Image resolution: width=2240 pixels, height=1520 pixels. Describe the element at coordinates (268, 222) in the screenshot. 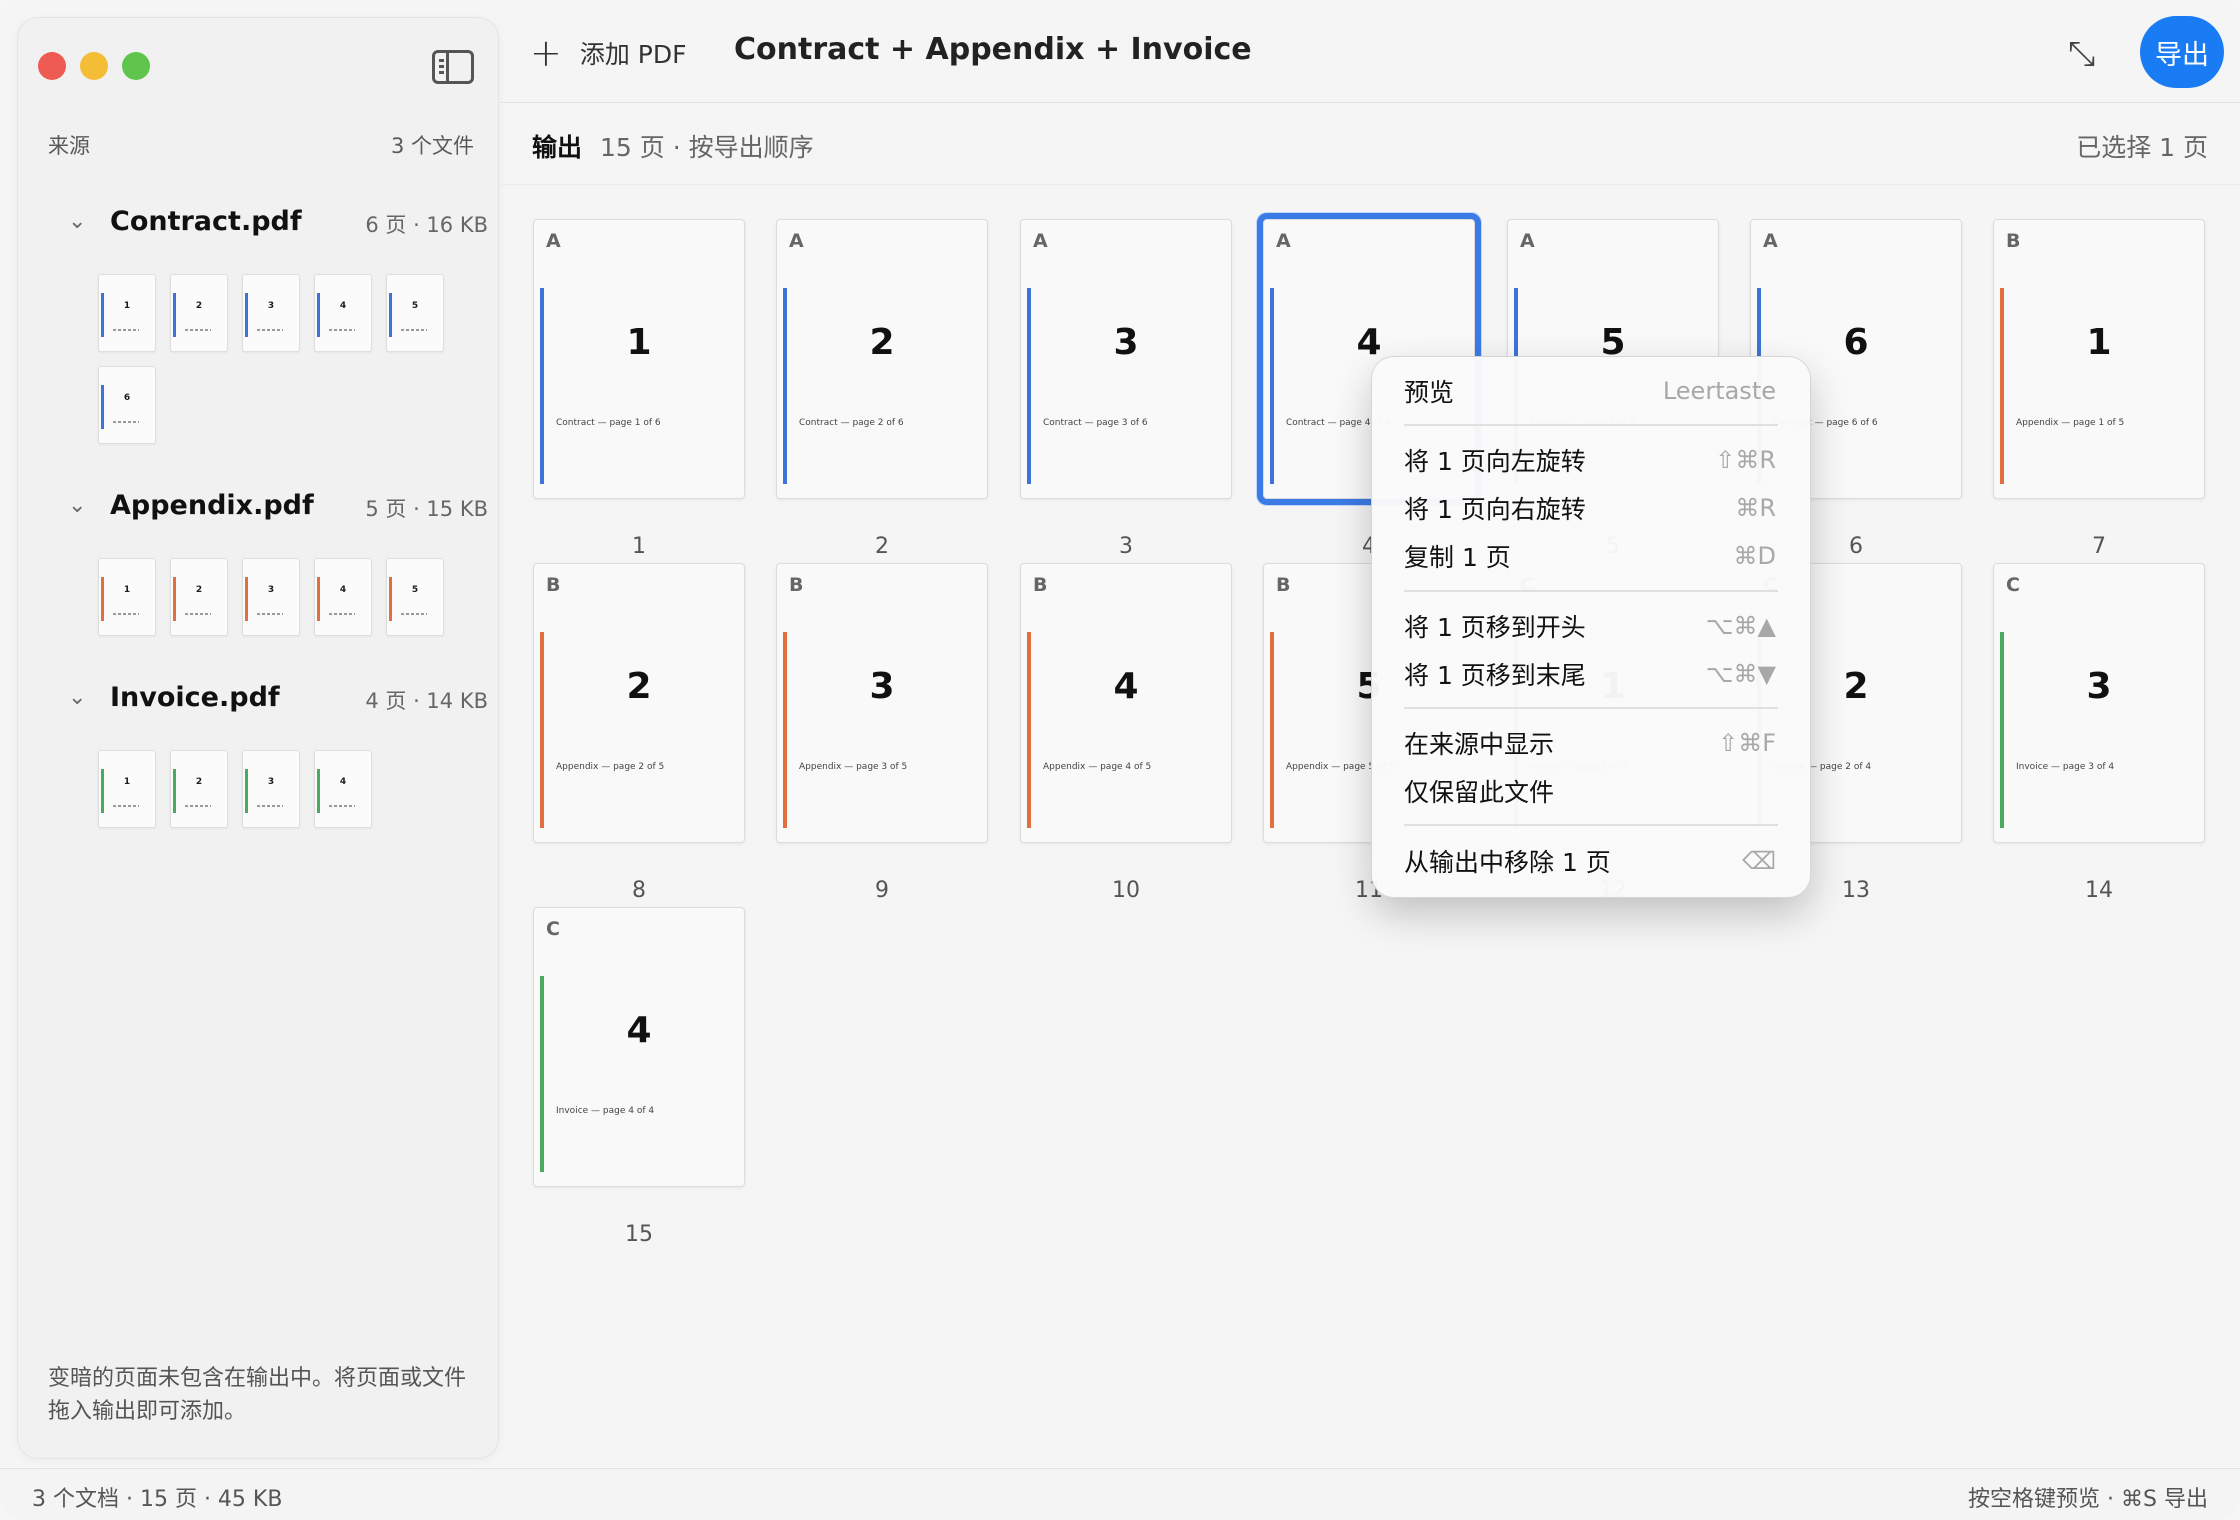

I see `source-file-0: ⌄ Contract.pdf 6 页 · 16 KB` at that location.